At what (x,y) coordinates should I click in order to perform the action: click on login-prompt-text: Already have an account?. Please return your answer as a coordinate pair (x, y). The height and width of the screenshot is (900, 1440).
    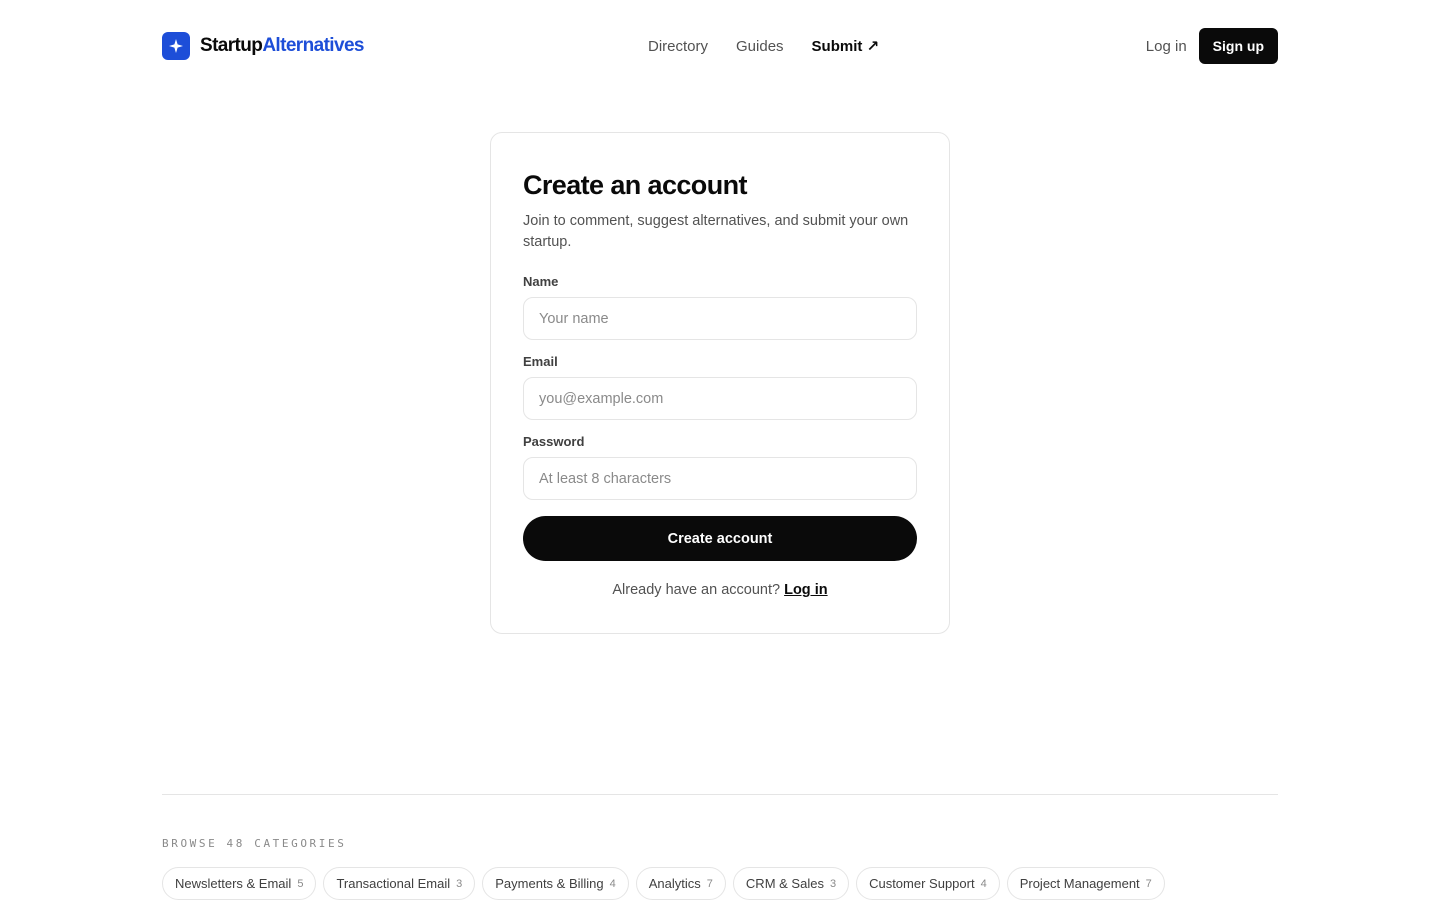
    Looking at the image, I should click on (696, 590).